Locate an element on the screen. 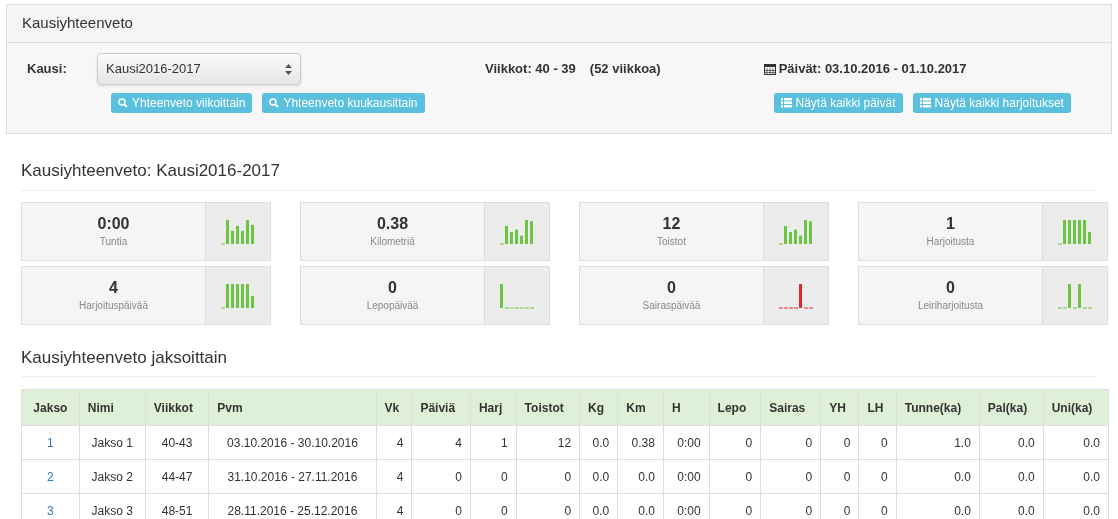 The width and height of the screenshot is (1118, 519). table-cell: 44-47 is located at coordinates (177, 476).